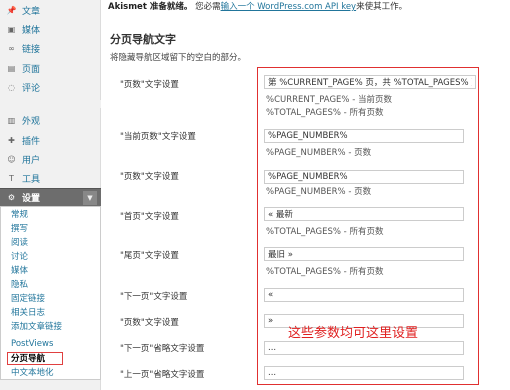  What do you see at coordinates (31, 179) in the screenshot?
I see `menu-item-label: 工具` at bounding box center [31, 179].